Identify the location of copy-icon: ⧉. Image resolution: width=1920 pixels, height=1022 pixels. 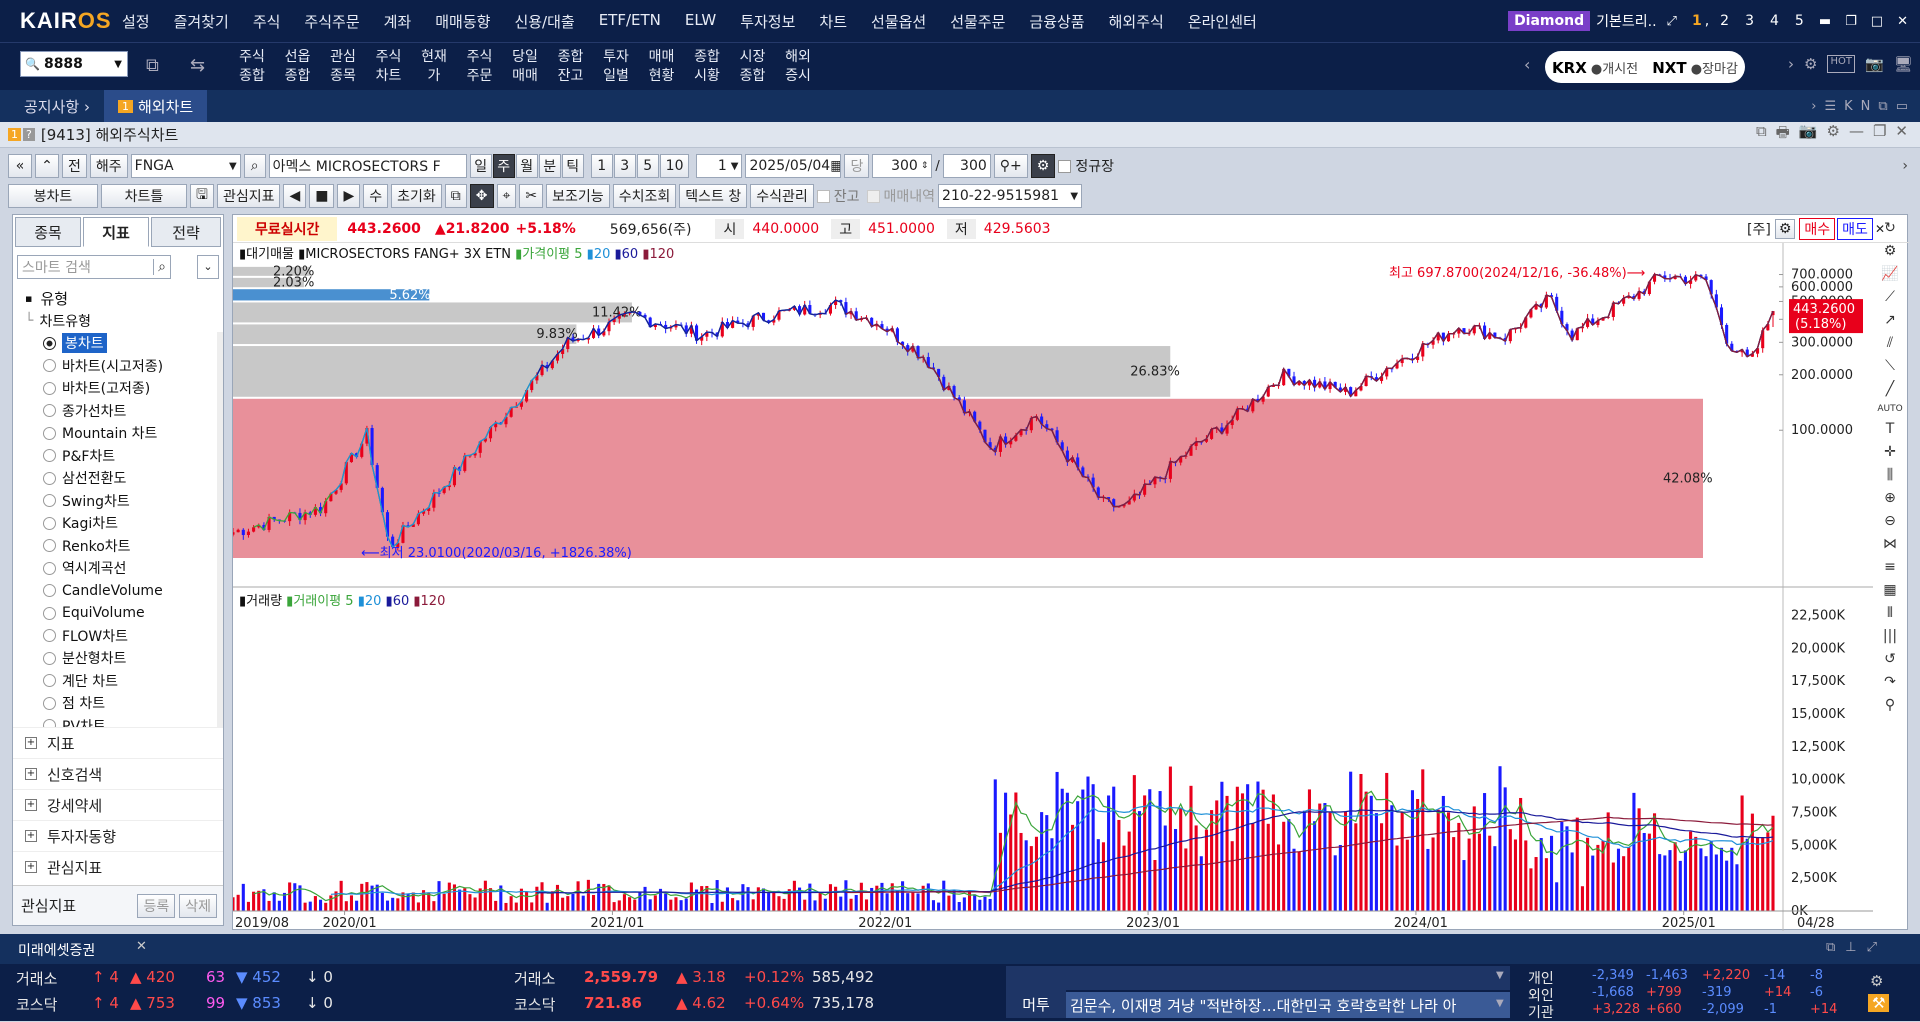
(455, 196).